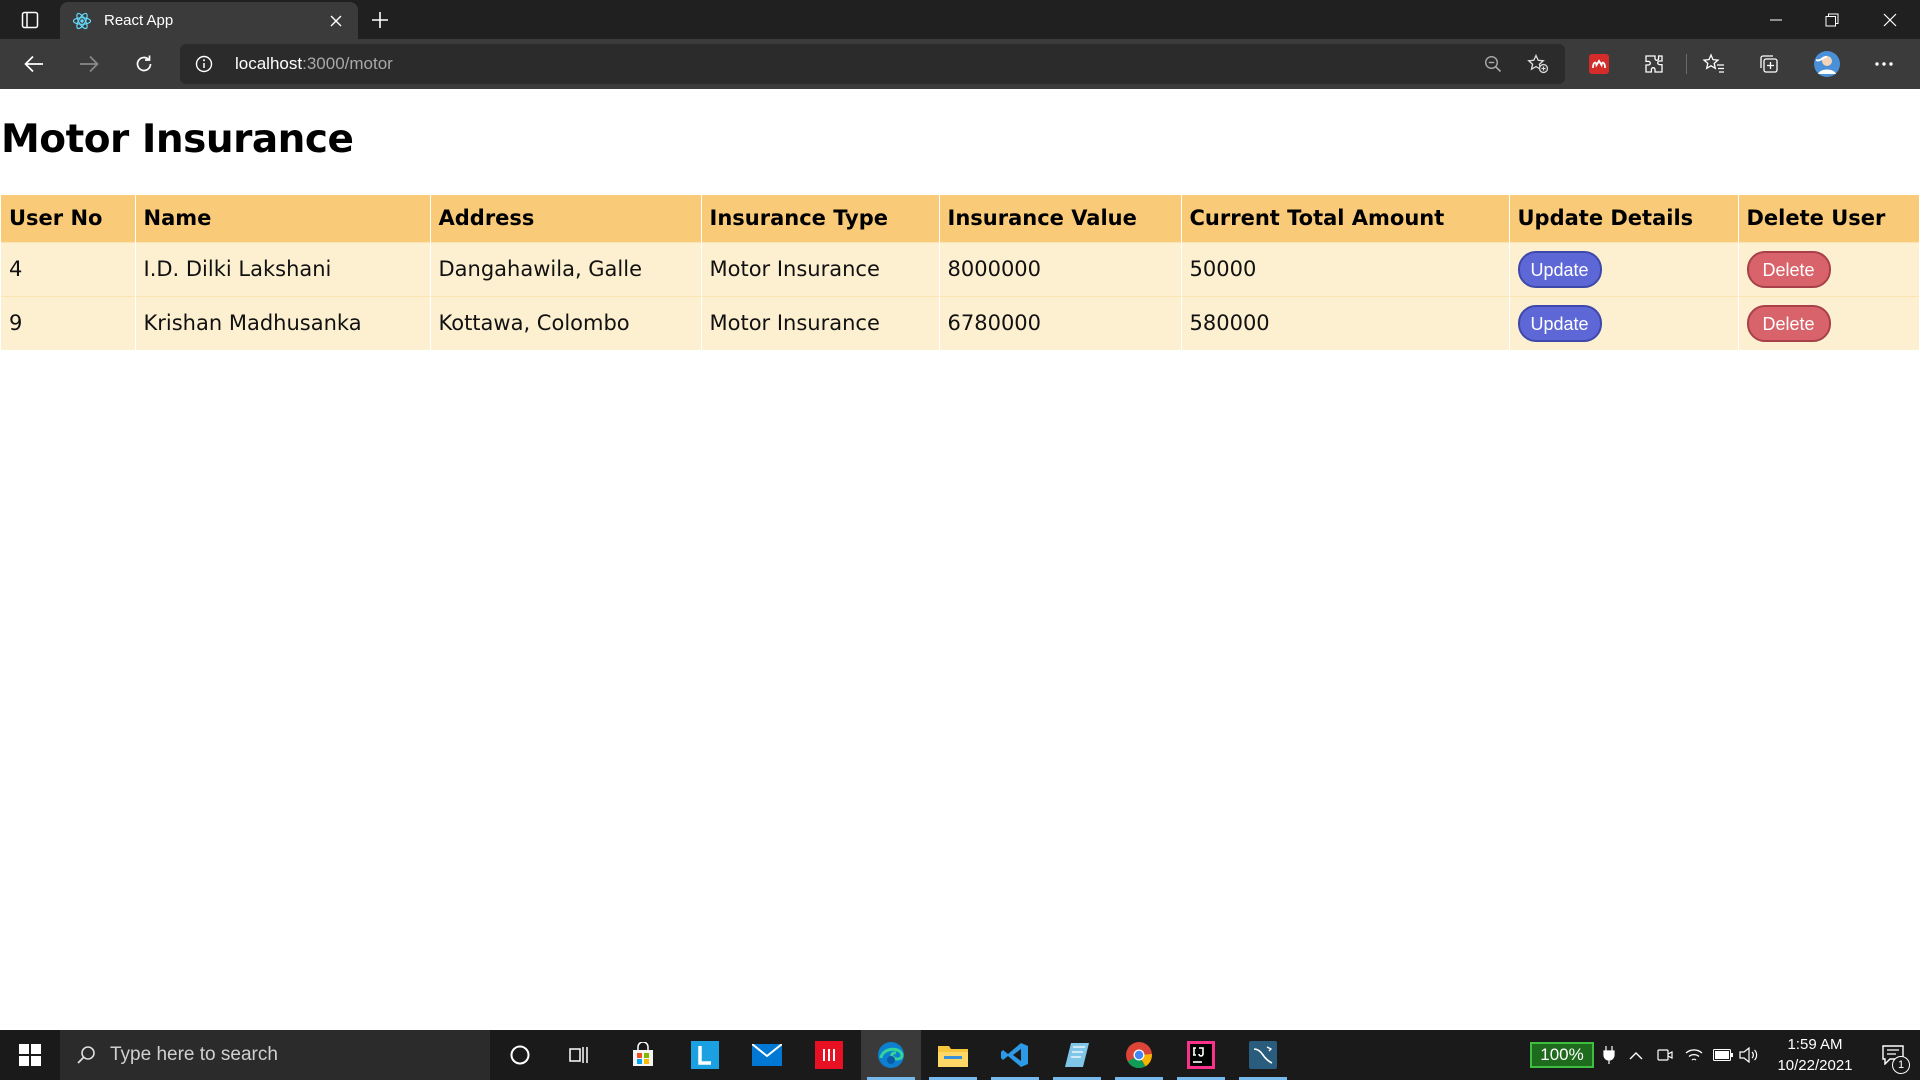 This screenshot has width=1920, height=1080. What do you see at coordinates (566, 322) in the screenshot?
I see `cell-address: Kottawa, Colombo` at bounding box center [566, 322].